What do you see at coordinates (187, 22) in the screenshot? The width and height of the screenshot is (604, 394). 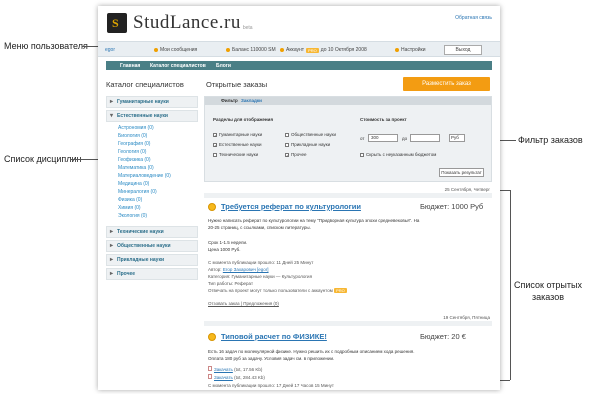 I see `logo-text: StudLance.ru` at bounding box center [187, 22].